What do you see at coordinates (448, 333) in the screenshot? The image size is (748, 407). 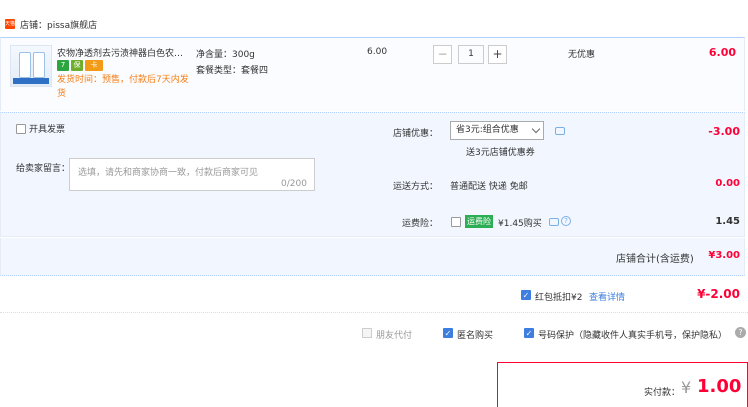 I see `anonymous-checkbox: ✓` at bounding box center [448, 333].